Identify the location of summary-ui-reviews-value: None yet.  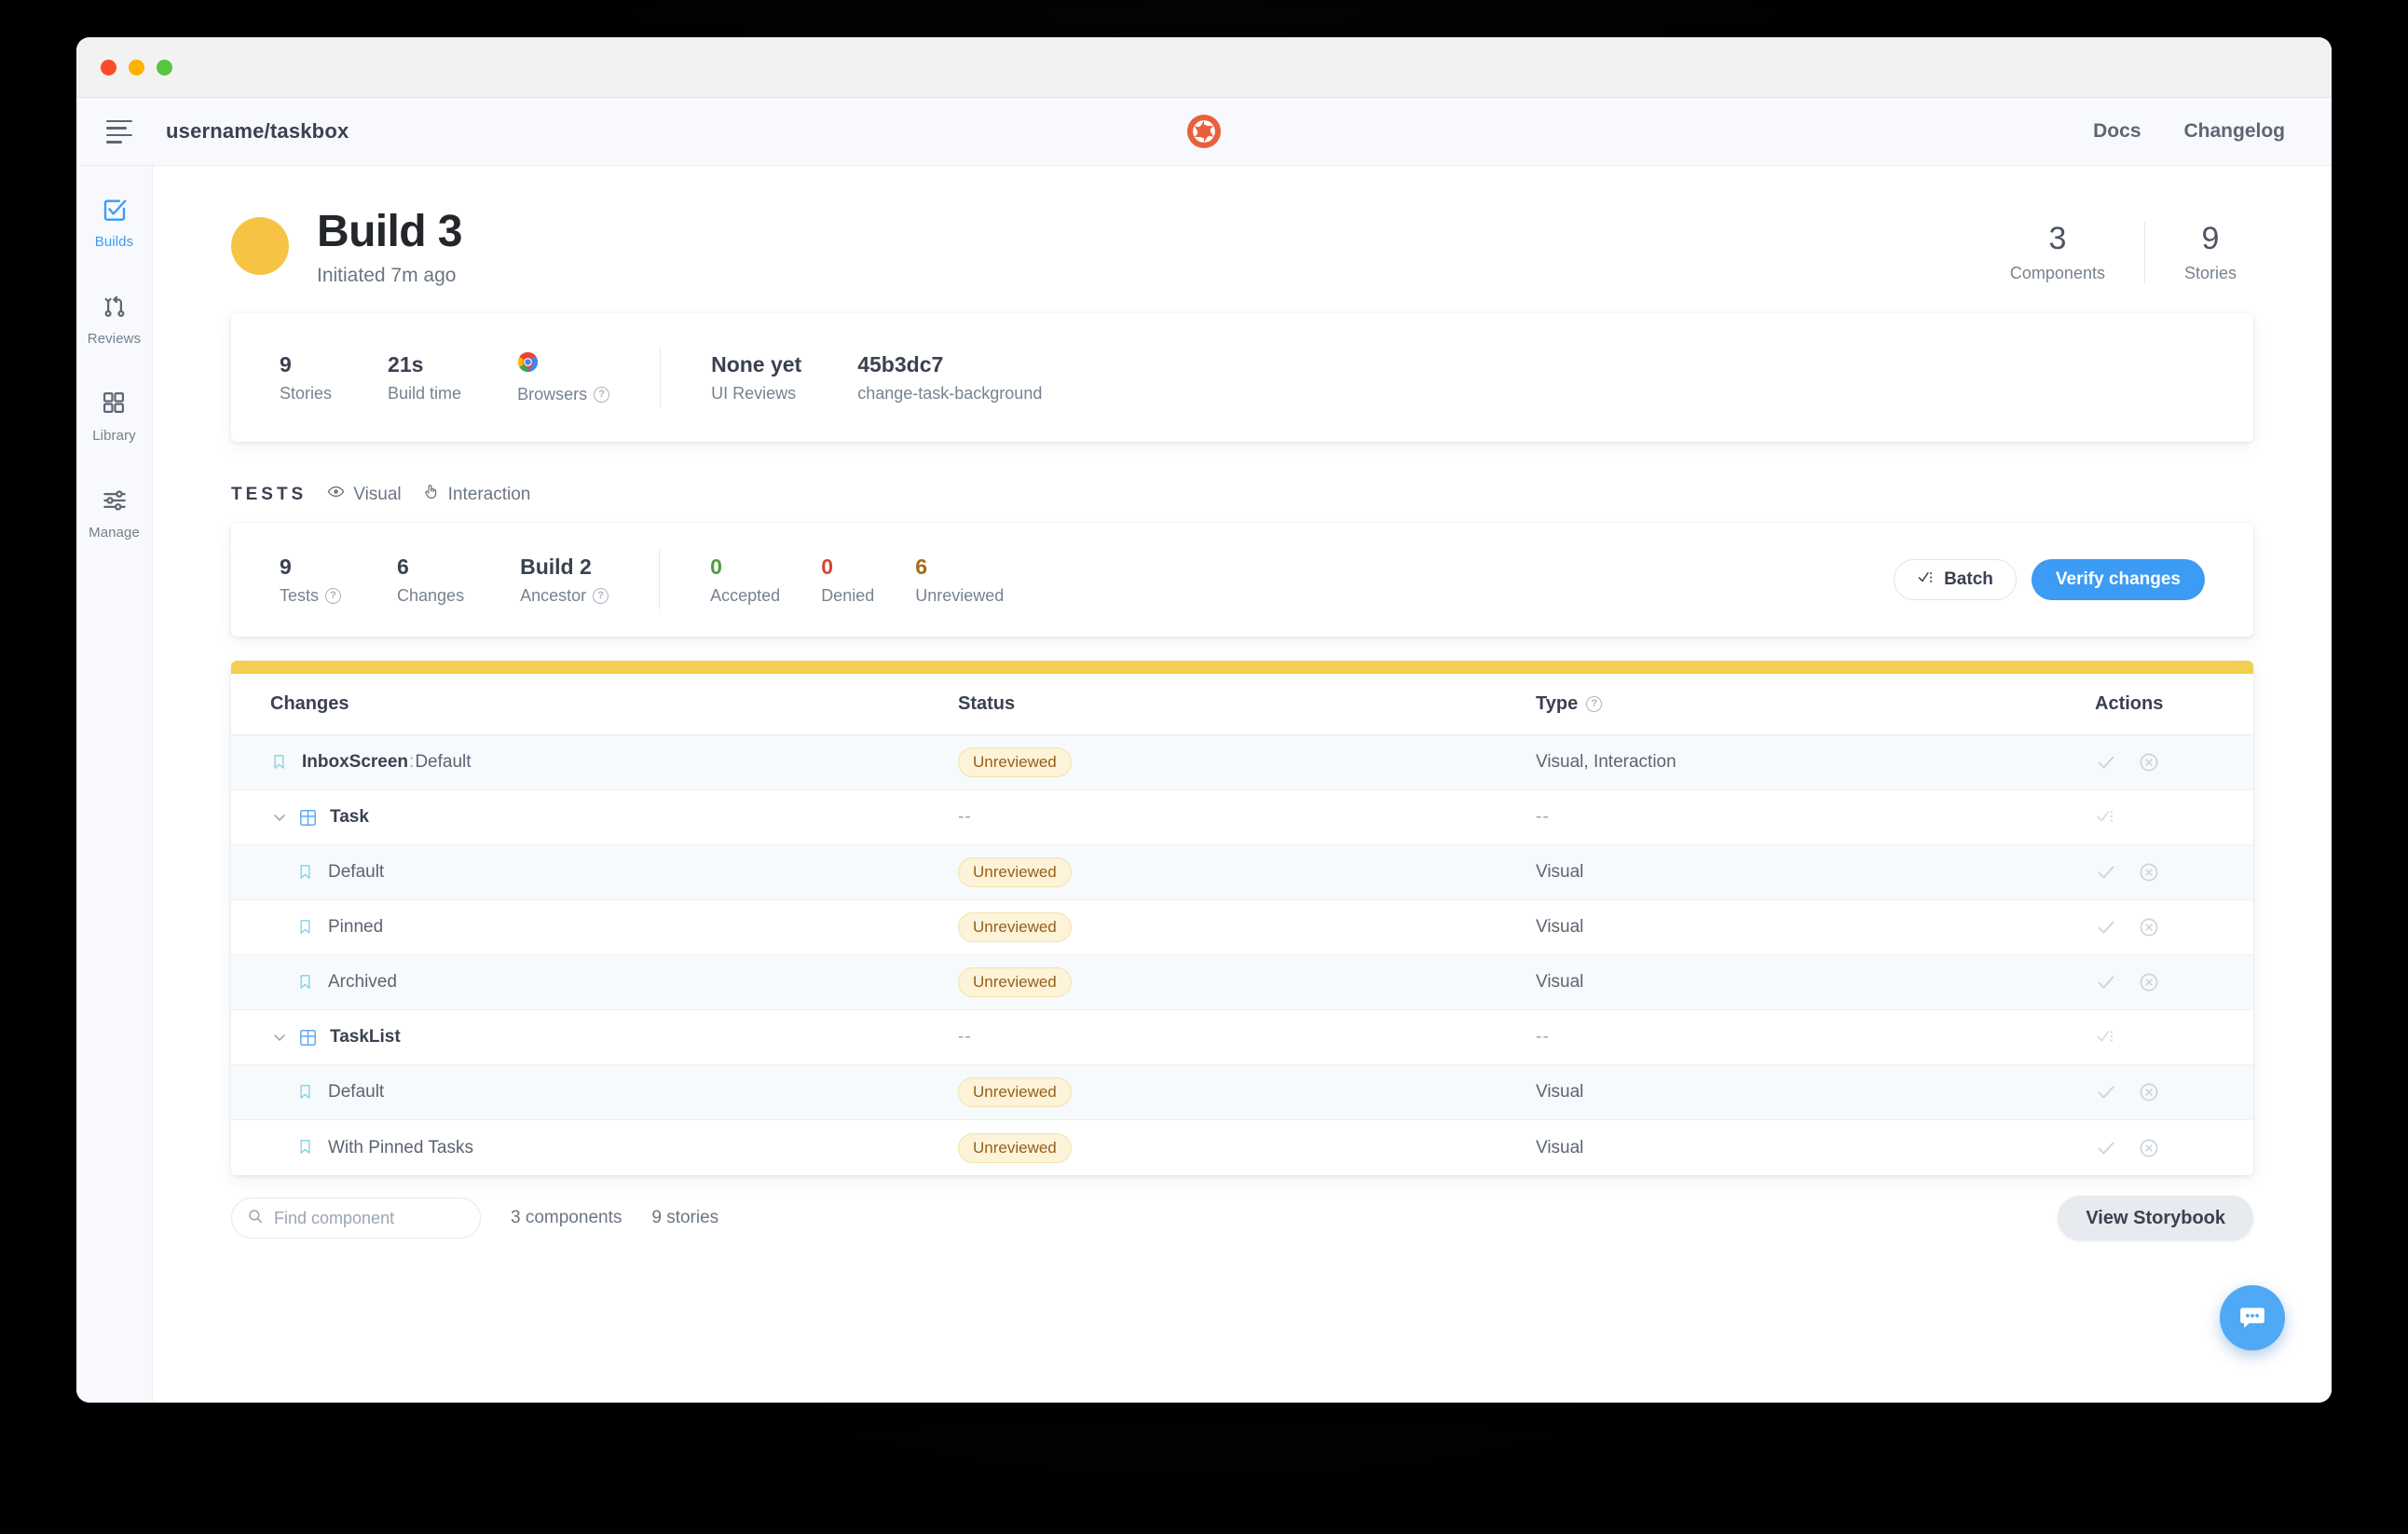
(756, 364).